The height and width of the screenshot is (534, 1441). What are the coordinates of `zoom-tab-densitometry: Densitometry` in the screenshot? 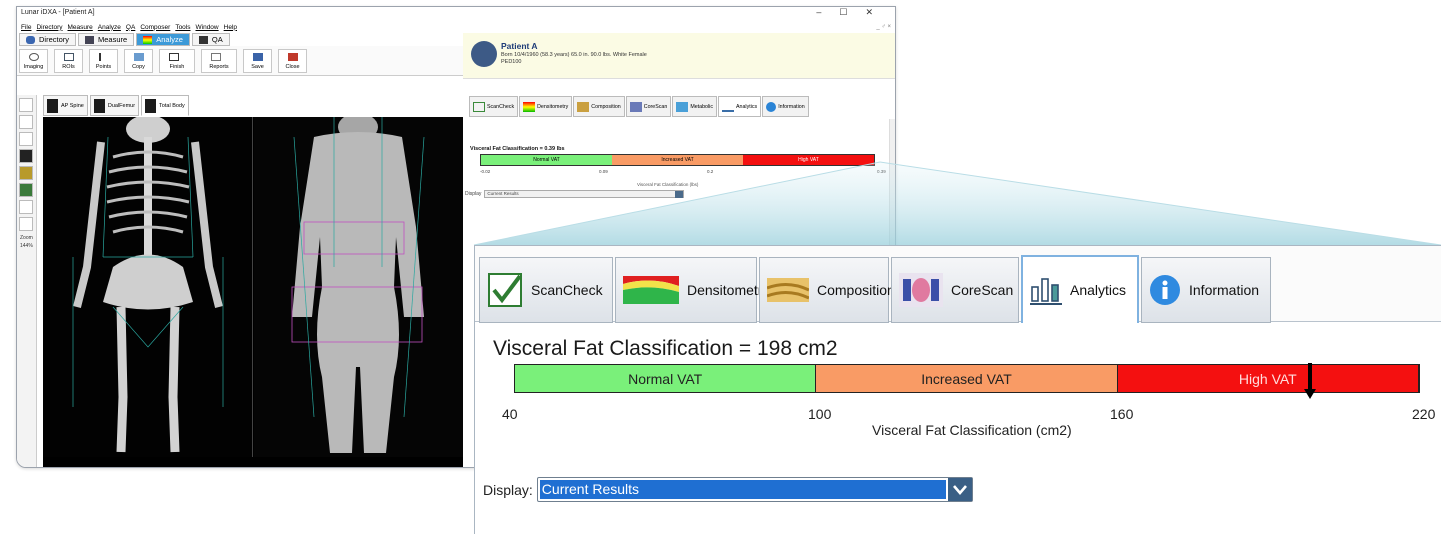 It's located at (692, 290).